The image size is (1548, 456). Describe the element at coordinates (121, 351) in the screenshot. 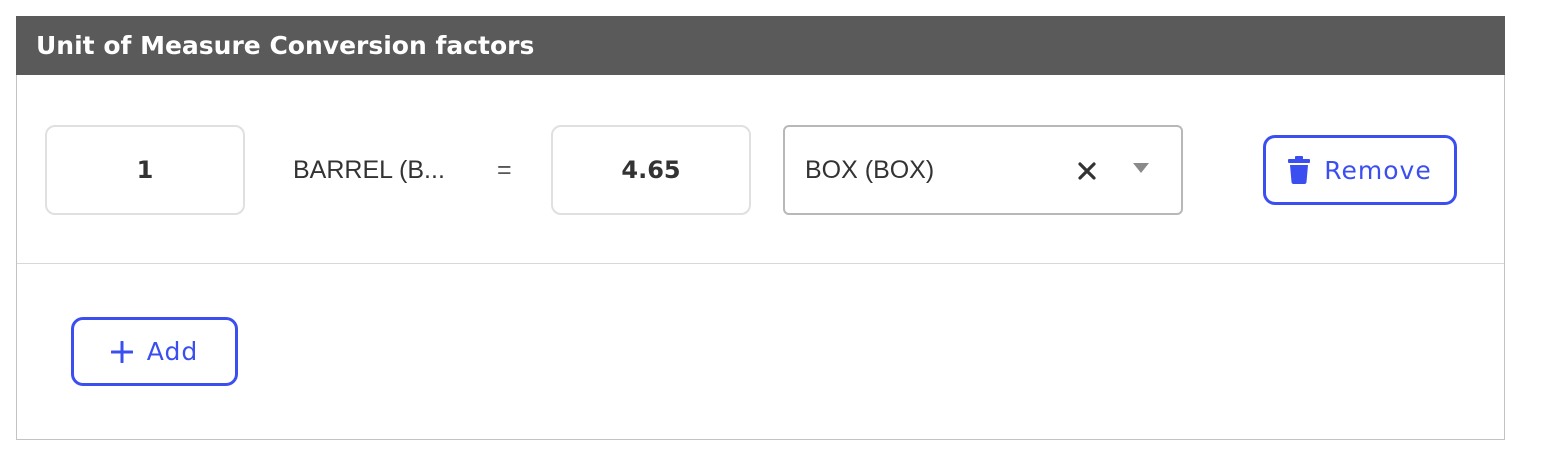

I see `plus-icon` at that location.